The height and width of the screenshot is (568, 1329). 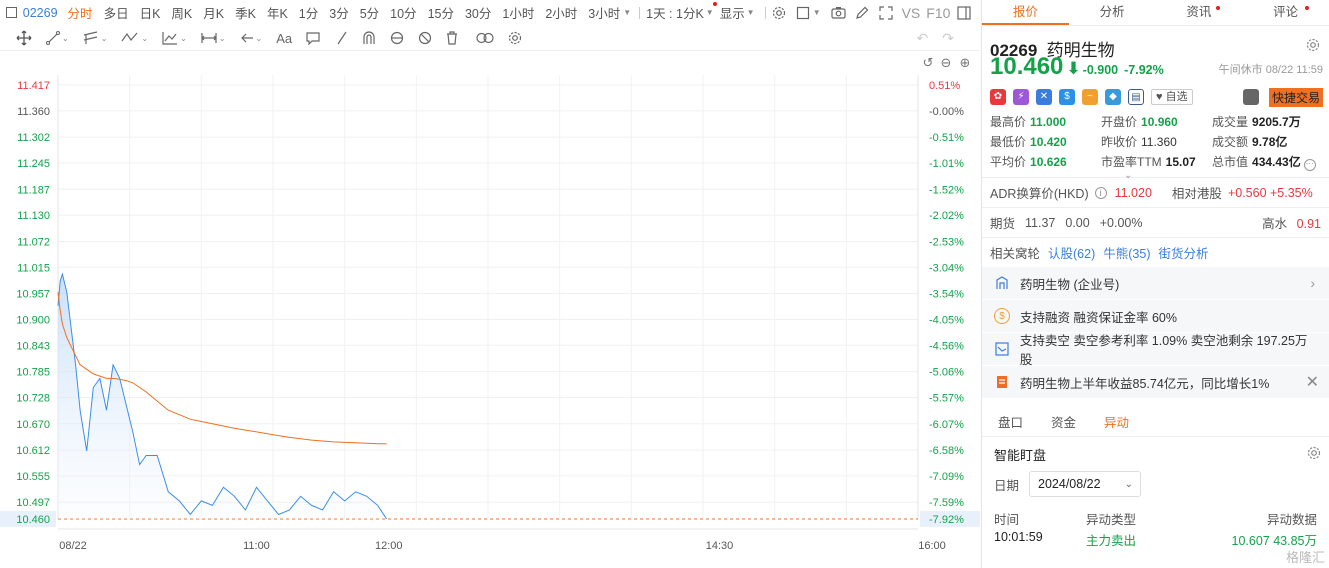 I want to click on lock-drawing-icon, so click(x=397, y=38).